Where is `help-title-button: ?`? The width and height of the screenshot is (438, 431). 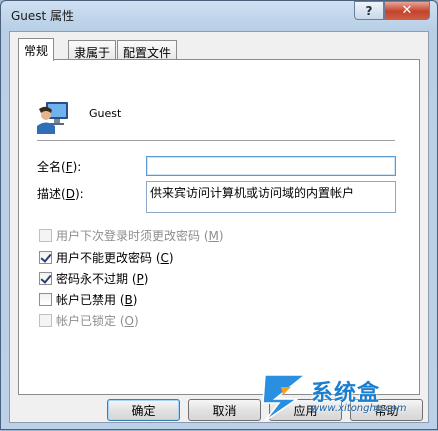 help-title-button: ? is located at coordinates (369, 10).